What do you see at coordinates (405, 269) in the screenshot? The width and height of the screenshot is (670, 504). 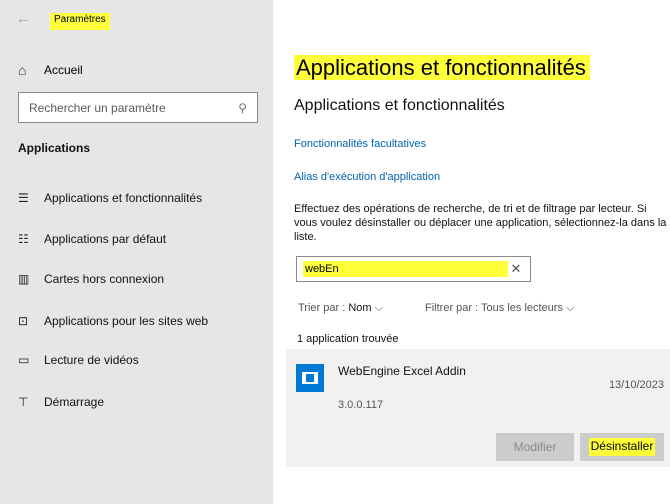 I see `app-search-value: webEn` at bounding box center [405, 269].